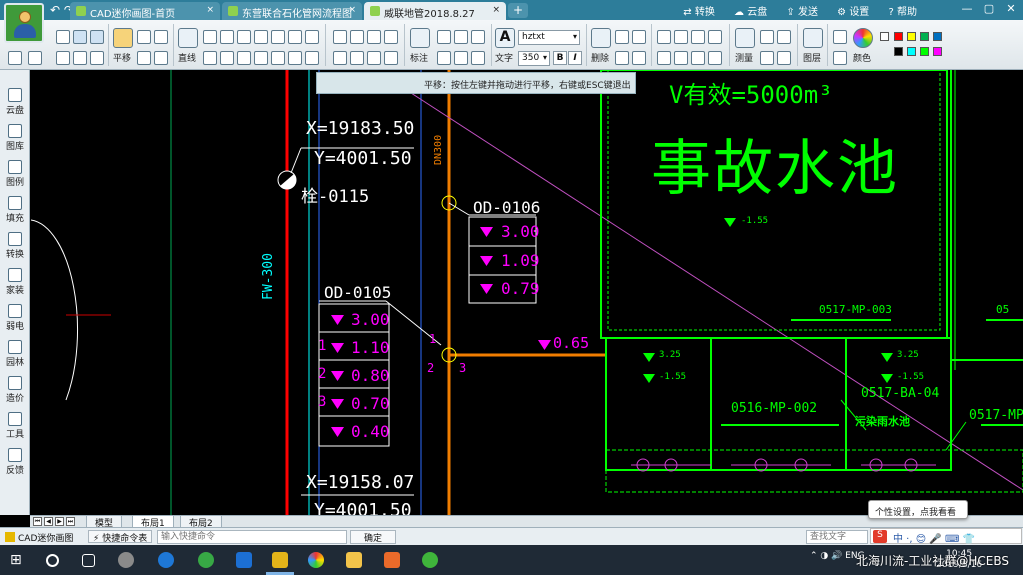 This screenshot has height=575, width=1023. Describe the element at coordinates (206, 560) in the screenshot. I see `360-icon` at that location.